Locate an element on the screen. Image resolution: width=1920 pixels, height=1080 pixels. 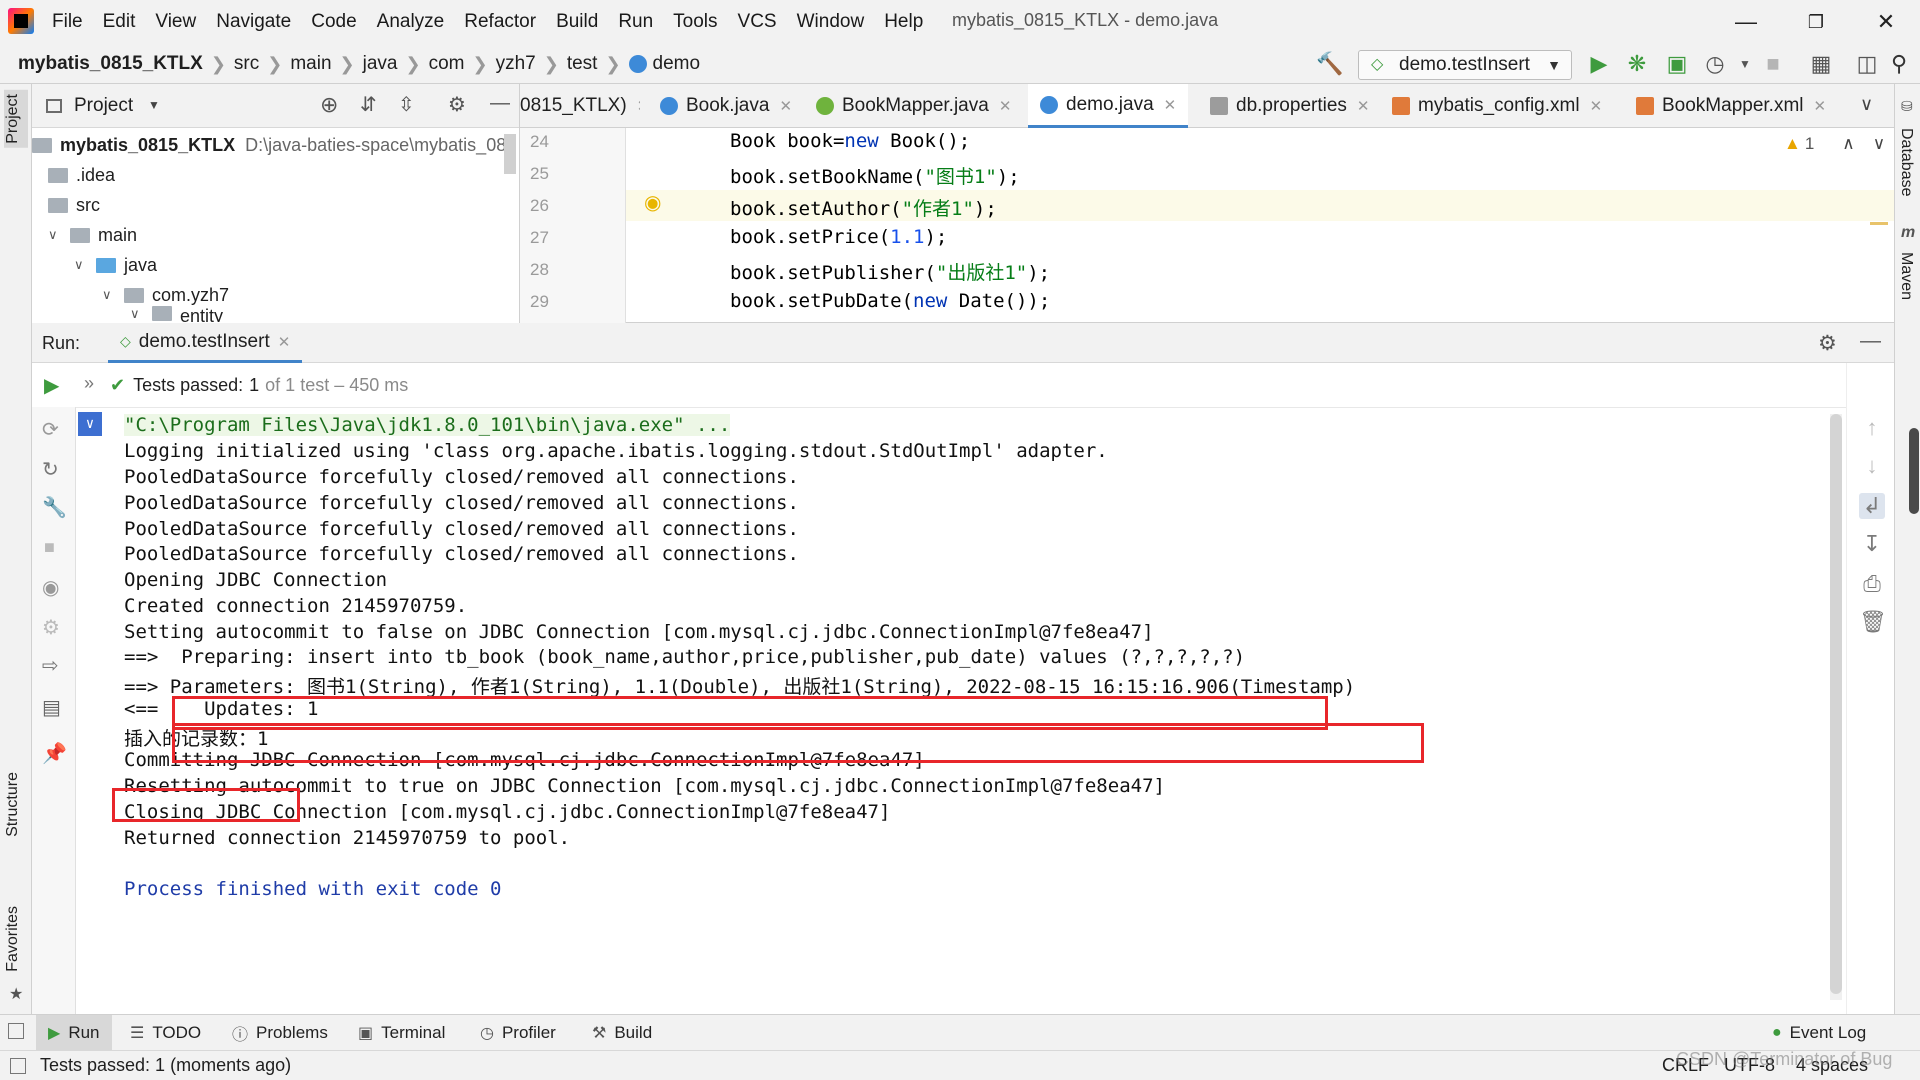
menu-edit: Edit is located at coordinates (119, 22).